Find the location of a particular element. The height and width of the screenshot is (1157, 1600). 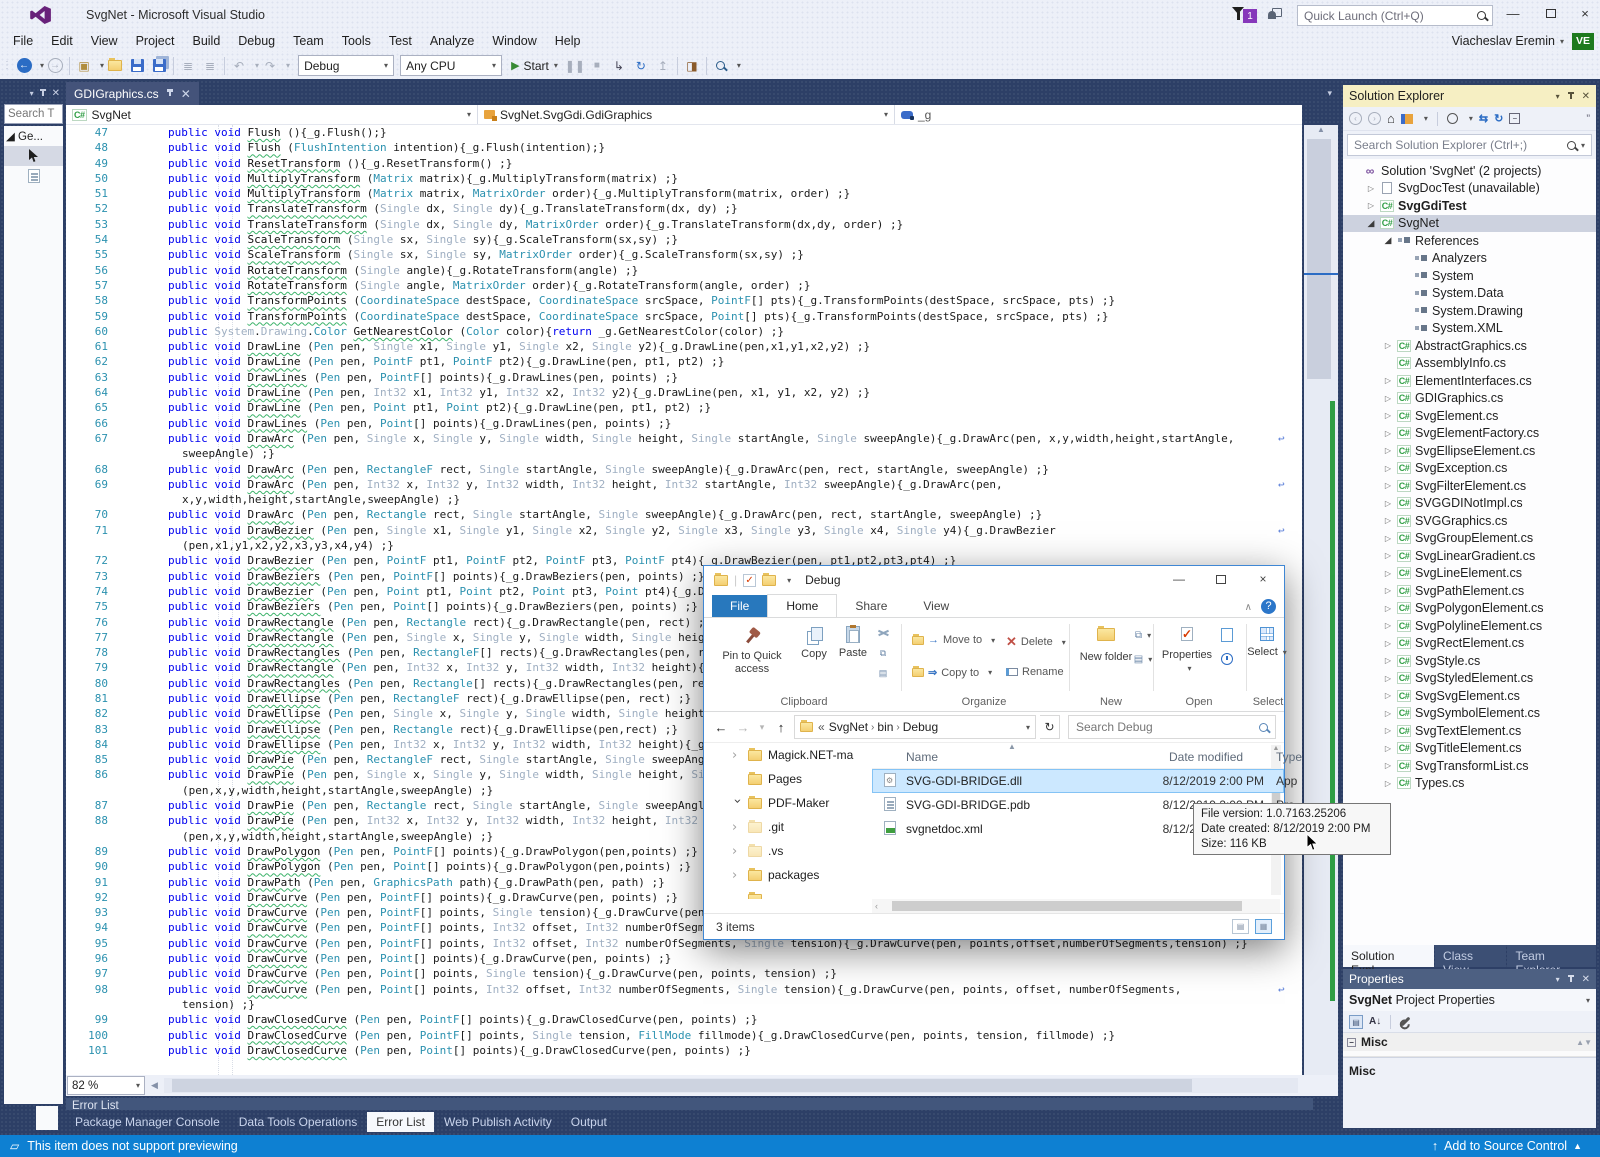

menu-window: Window is located at coordinates (514, 41).